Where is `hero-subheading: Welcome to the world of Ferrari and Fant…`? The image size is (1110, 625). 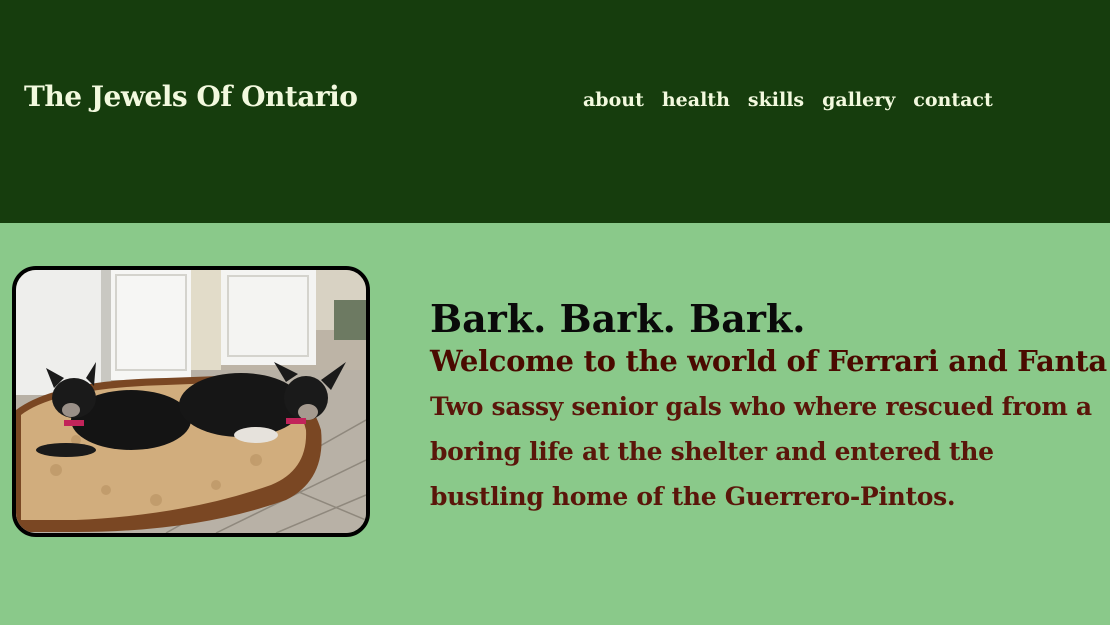 hero-subheading: Welcome to the world of Ferrari and Fant… is located at coordinates (770, 361).